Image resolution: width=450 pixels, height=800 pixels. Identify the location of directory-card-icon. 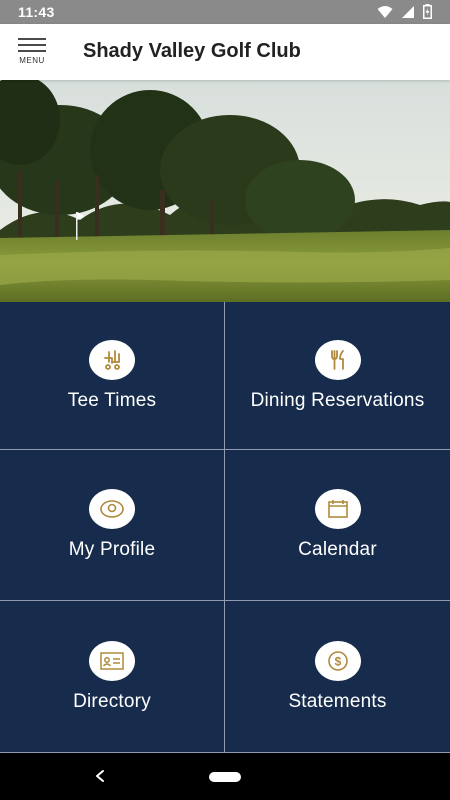
(112, 660).